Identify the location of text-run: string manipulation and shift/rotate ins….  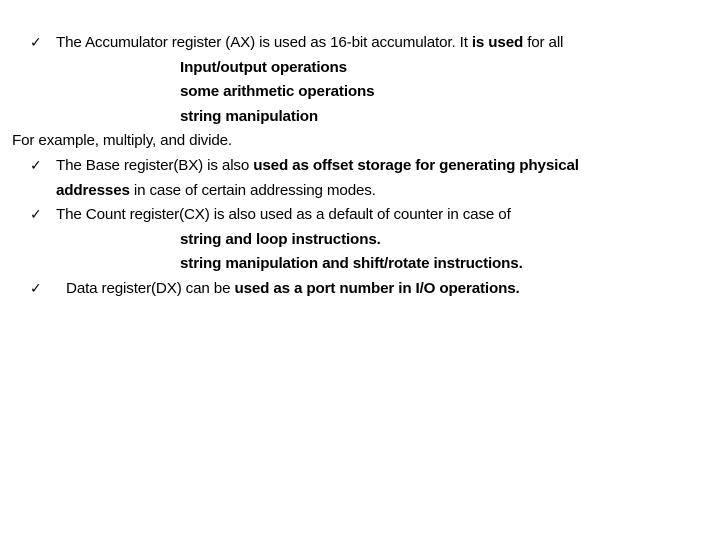
(351, 264).